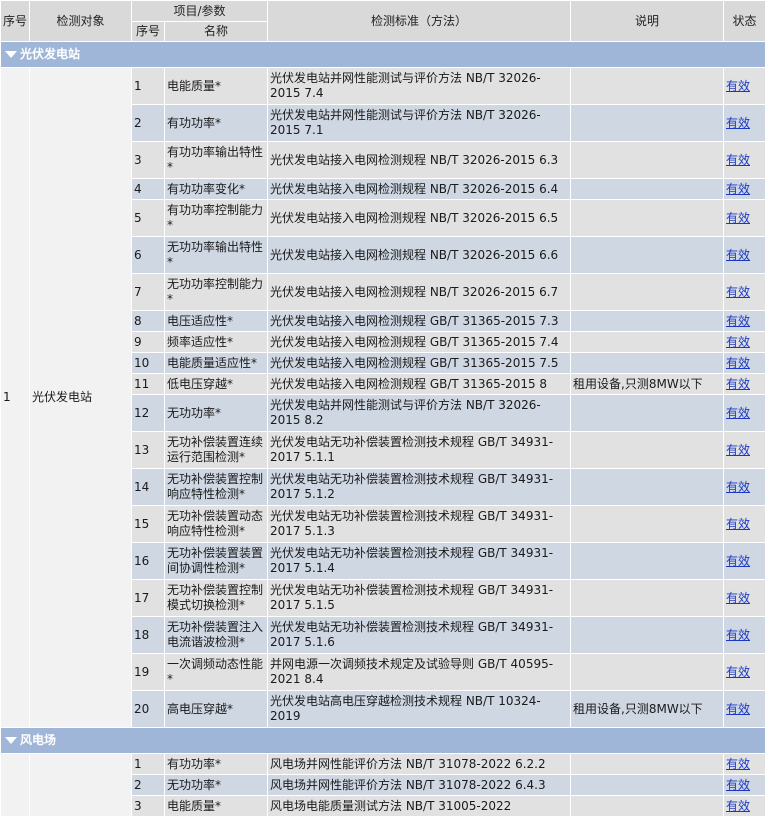  What do you see at coordinates (419, 384) in the screenshot?
I see `standard-text: 光伏发电站接入电网检测规程 GB/T 31365-2015 8` at bounding box center [419, 384].